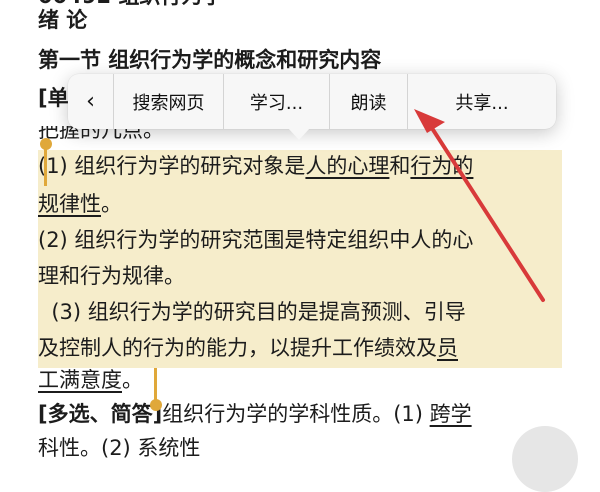 The image size is (600, 492). Describe the element at coordinates (256, 240) in the screenshot. I see `item-2-line-1: (2) 组织行为学的研究范围是特定组织中人的心` at that location.